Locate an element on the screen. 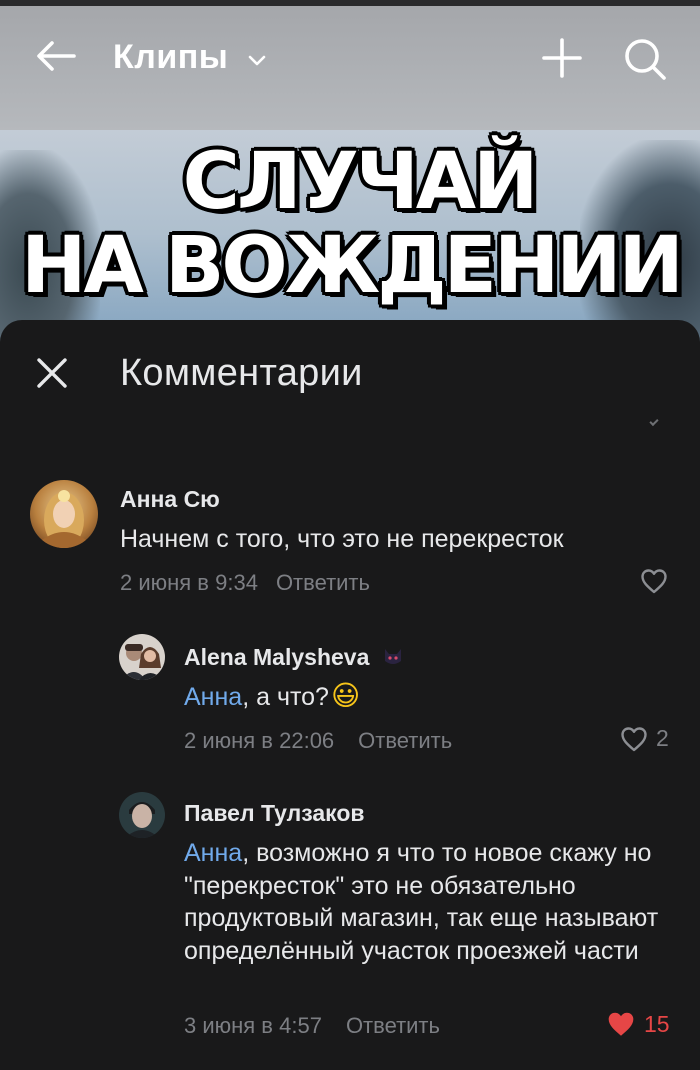  plus-icon is located at coordinates (562, 58).